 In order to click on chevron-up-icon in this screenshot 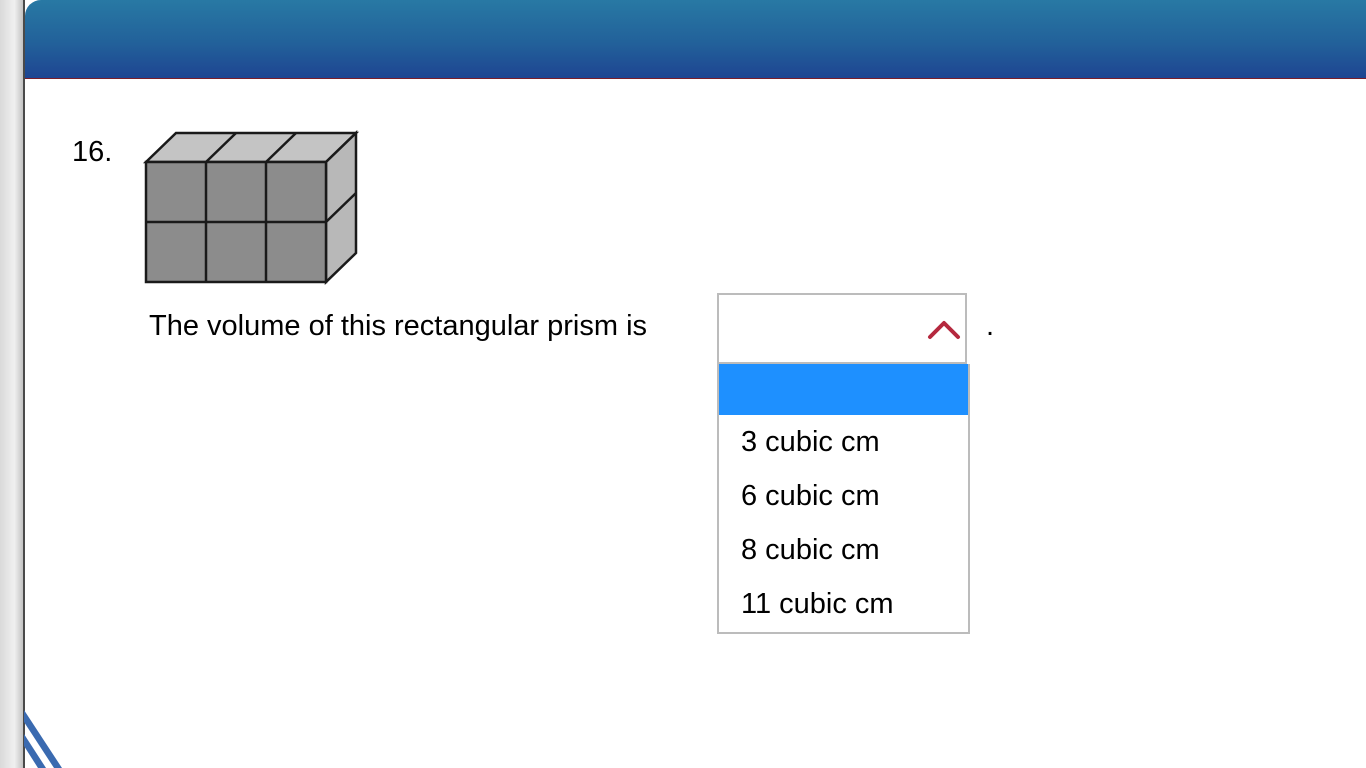, I will do `click(944, 329)`.